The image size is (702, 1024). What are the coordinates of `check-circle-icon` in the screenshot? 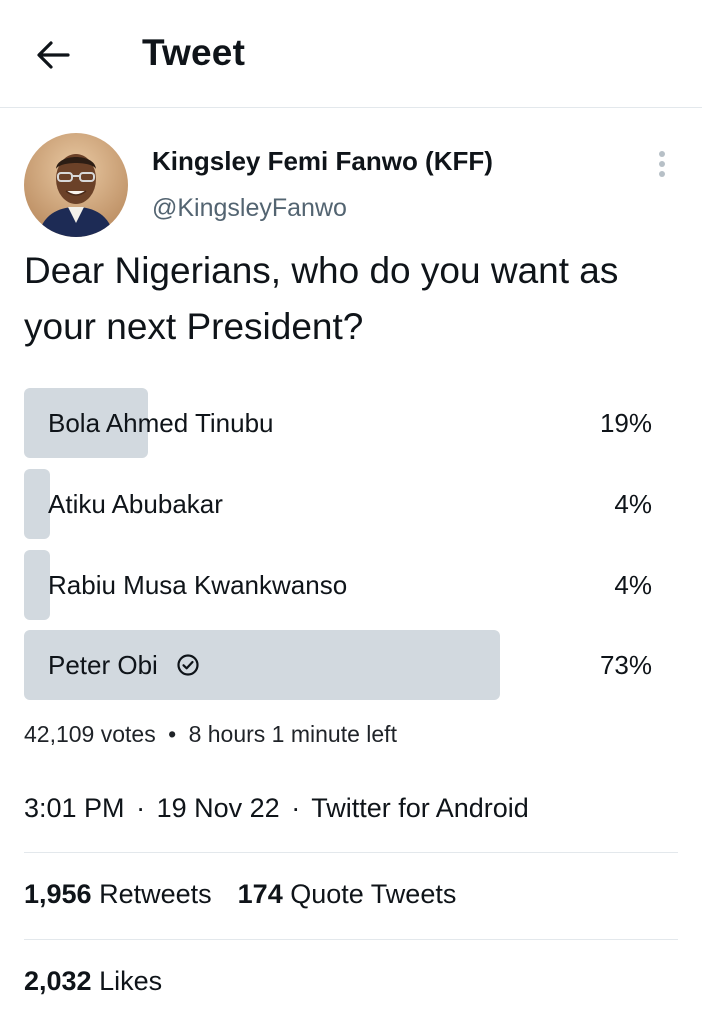 It's located at (188, 665).